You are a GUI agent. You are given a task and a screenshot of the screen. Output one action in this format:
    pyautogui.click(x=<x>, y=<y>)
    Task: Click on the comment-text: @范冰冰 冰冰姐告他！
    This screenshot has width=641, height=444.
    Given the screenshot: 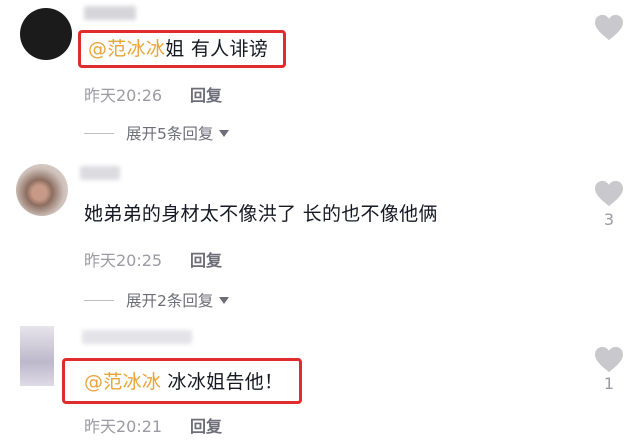 What is the action you would take?
    pyautogui.click(x=183, y=382)
    